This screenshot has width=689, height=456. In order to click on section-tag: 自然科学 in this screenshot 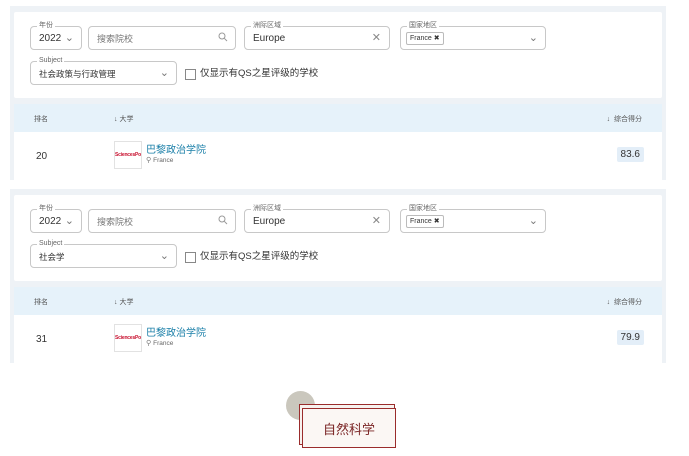, I will do `click(349, 428)`.